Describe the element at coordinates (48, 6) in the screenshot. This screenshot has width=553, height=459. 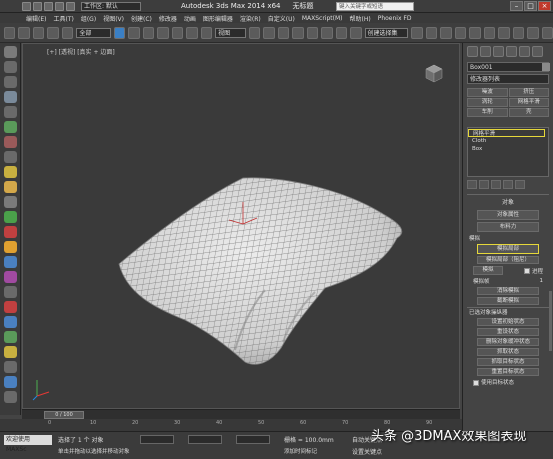
I see `save-icon` at that location.